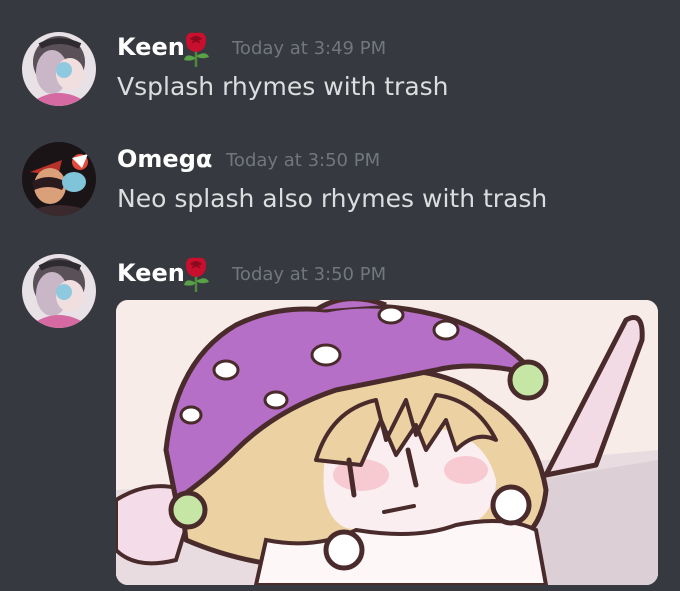 This screenshot has height=591, width=680. Describe the element at coordinates (332, 198) in the screenshot. I see `message-text: Neo splash also rhymes with trash` at that location.